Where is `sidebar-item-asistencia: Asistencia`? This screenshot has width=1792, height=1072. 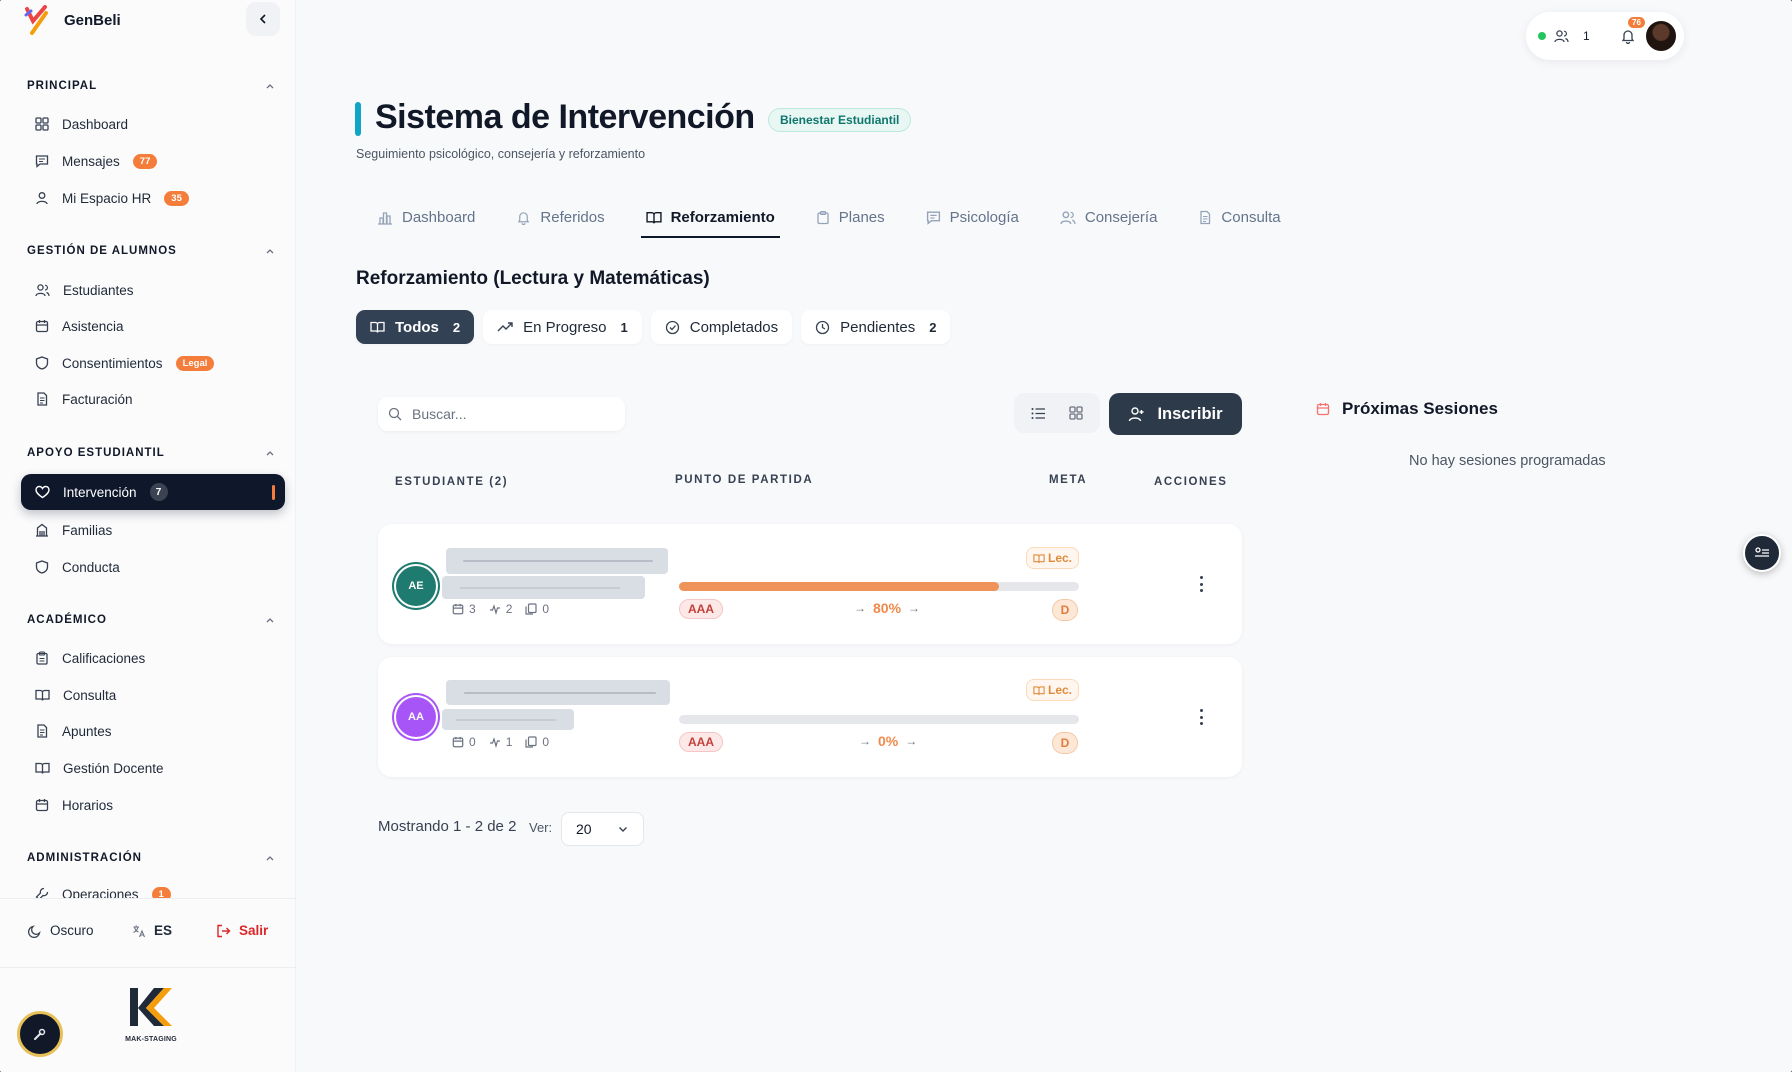 sidebar-item-asistencia: Asistencia is located at coordinates (153, 326).